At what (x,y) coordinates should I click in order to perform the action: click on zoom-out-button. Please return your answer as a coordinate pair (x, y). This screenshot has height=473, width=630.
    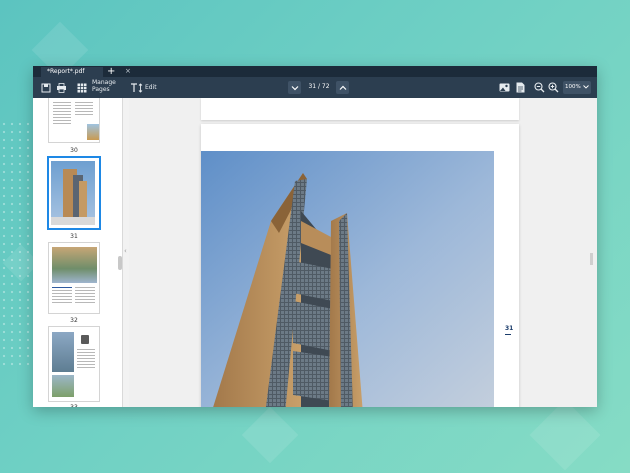
    Looking at the image, I should click on (539, 87).